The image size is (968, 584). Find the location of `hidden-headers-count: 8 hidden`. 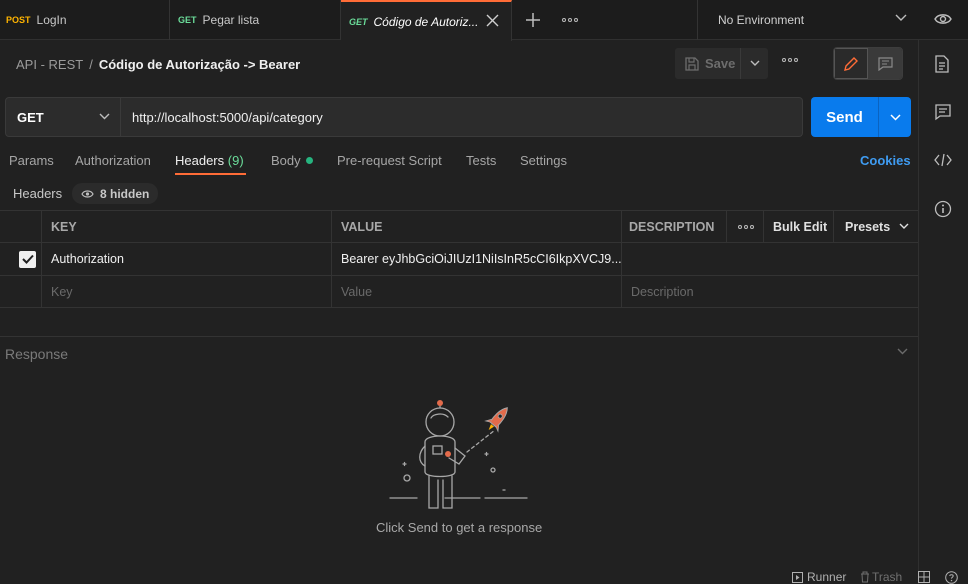

hidden-headers-count: 8 hidden is located at coordinates (125, 193).